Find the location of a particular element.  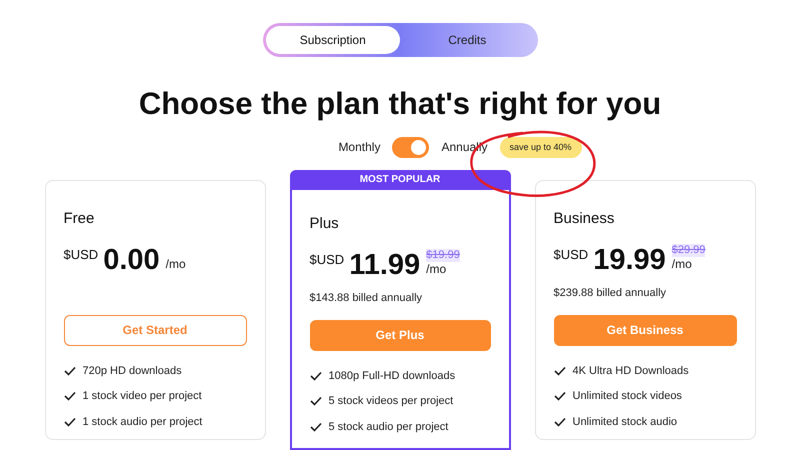

feature-text: 720p HD downloads is located at coordinates (132, 371).